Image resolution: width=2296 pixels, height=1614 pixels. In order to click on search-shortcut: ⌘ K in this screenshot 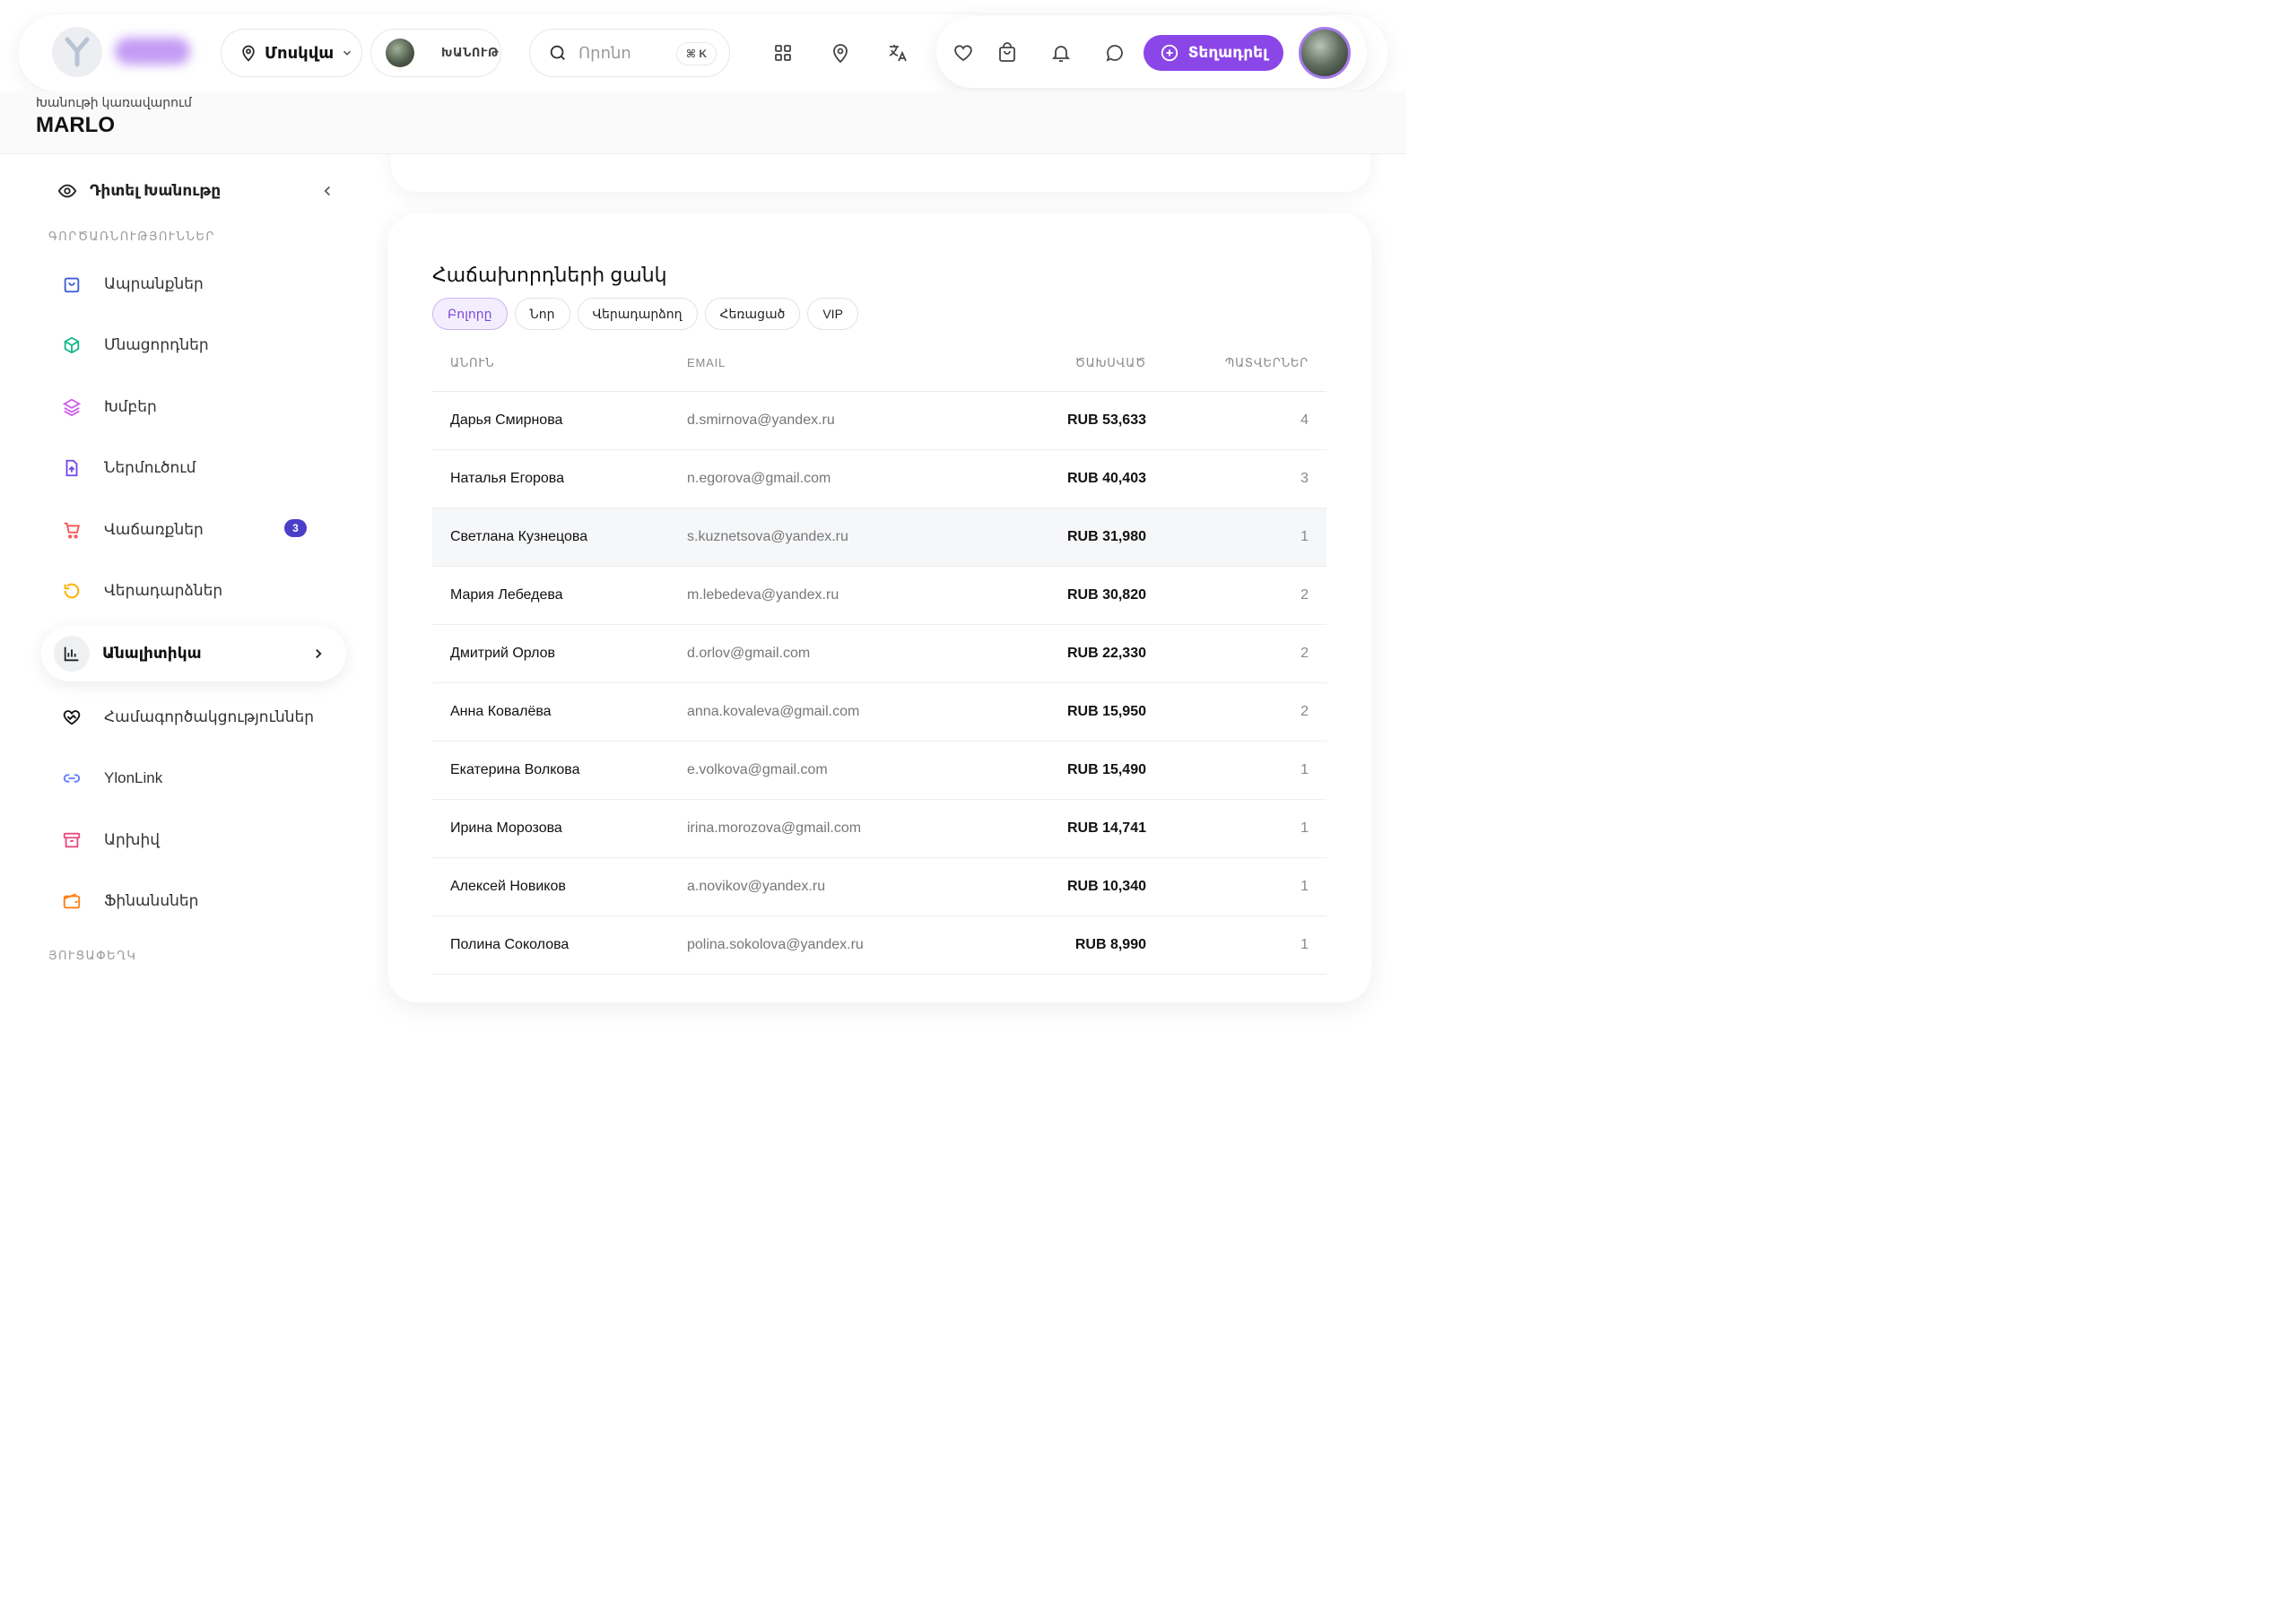, I will do `click(696, 53)`.